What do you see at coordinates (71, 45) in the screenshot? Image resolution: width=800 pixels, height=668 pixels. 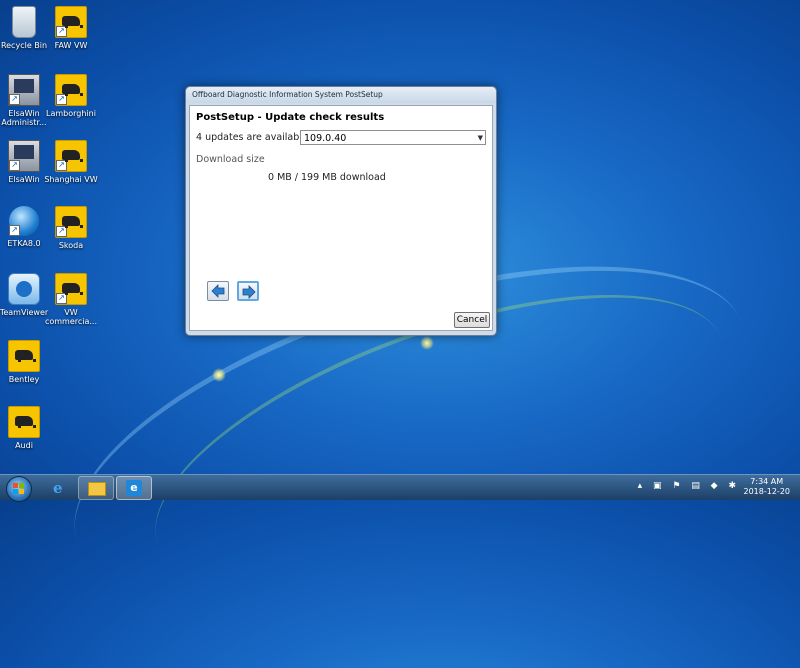 I see `desktop-icon-label: FAW VW` at bounding box center [71, 45].